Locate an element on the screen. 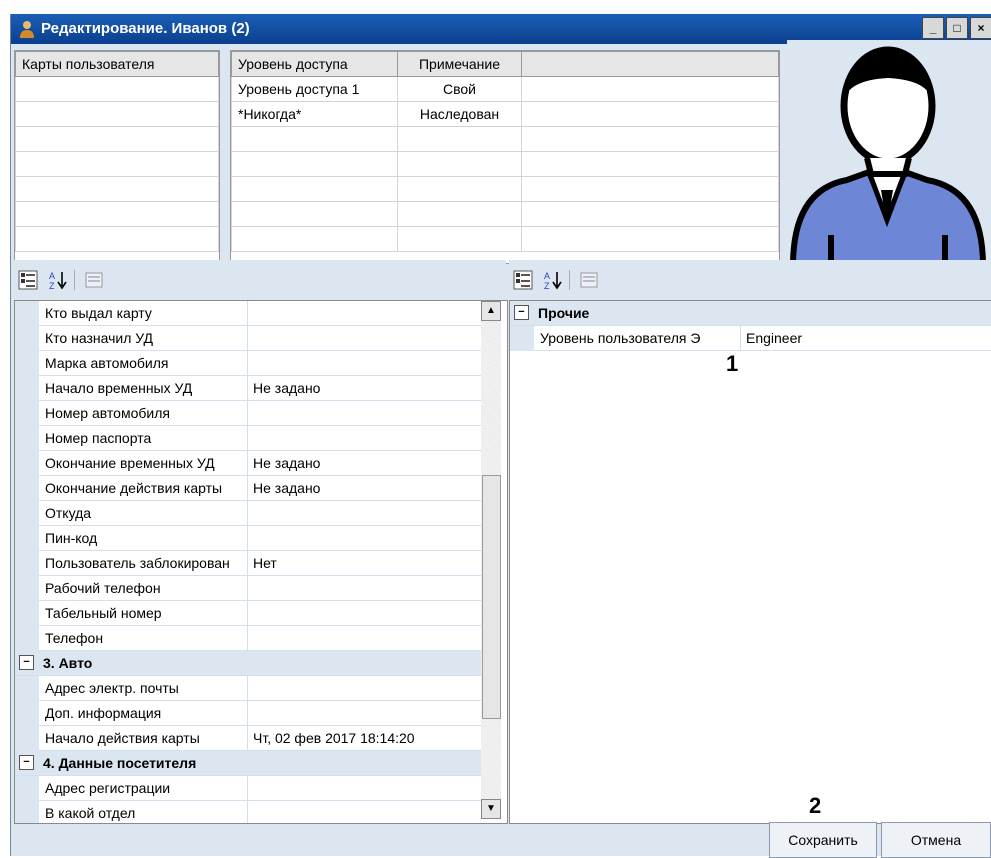 The width and height of the screenshot is (991, 858). left-toolbar: A Z is located at coordinates (260, 280).